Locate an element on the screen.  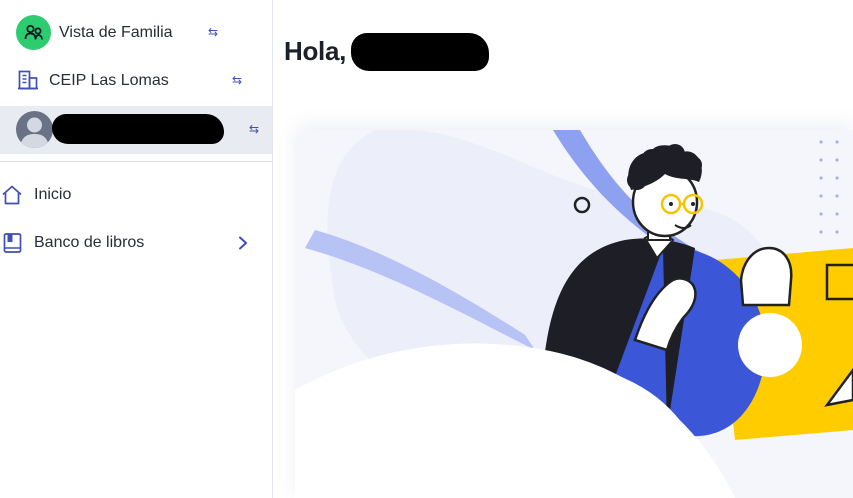
sidebar-item-banco-de-libros: Banco de libros is located at coordinates (136, 243).